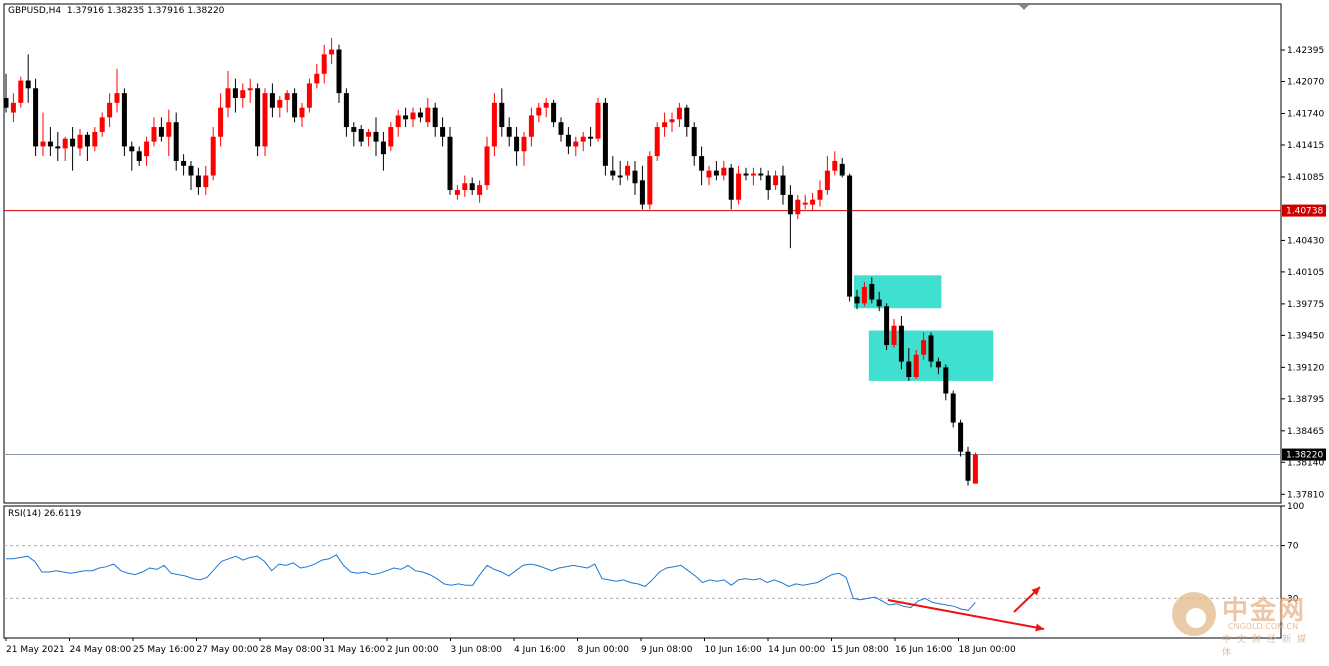 The height and width of the screenshot is (666, 1329). I want to click on rsi-header: RSI(14) 26.6119, so click(45, 514).